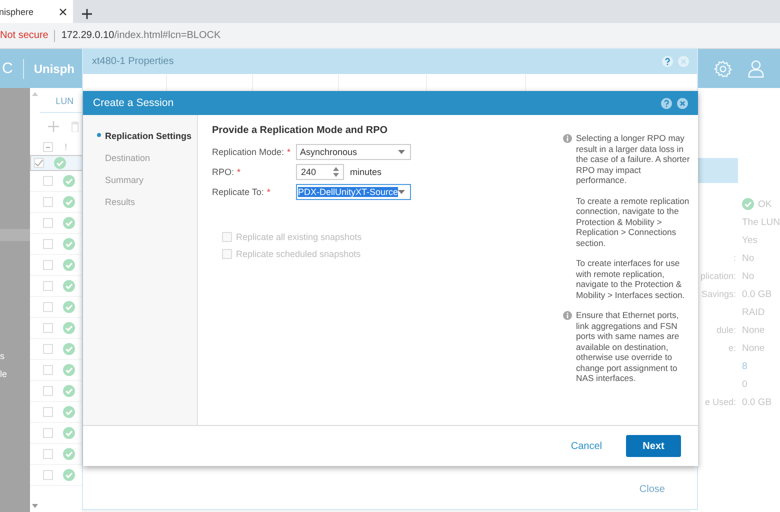  Describe the element at coordinates (223, 172) in the screenshot. I see `field-label: RPO:` at that location.